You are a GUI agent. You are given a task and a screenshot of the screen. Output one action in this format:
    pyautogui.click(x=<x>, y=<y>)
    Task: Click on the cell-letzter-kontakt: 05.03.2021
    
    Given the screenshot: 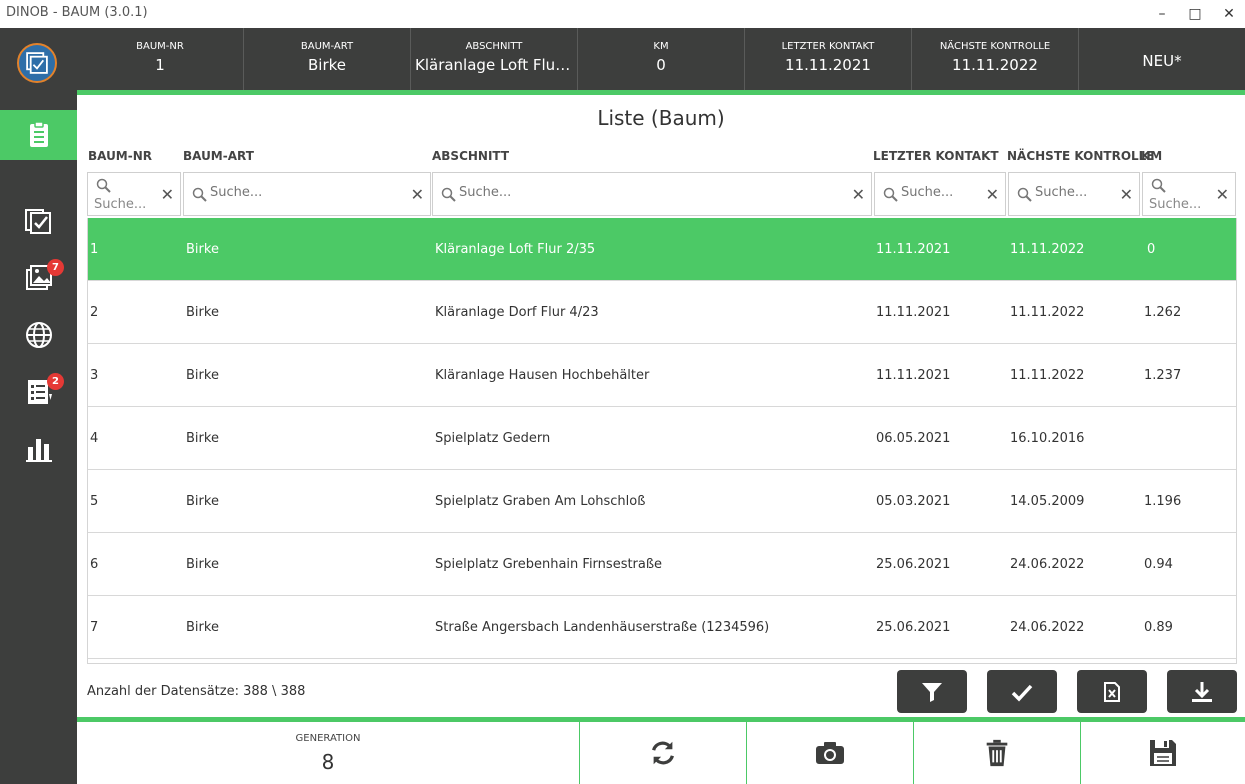 What is the action you would take?
    pyautogui.click(x=913, y=501)
    